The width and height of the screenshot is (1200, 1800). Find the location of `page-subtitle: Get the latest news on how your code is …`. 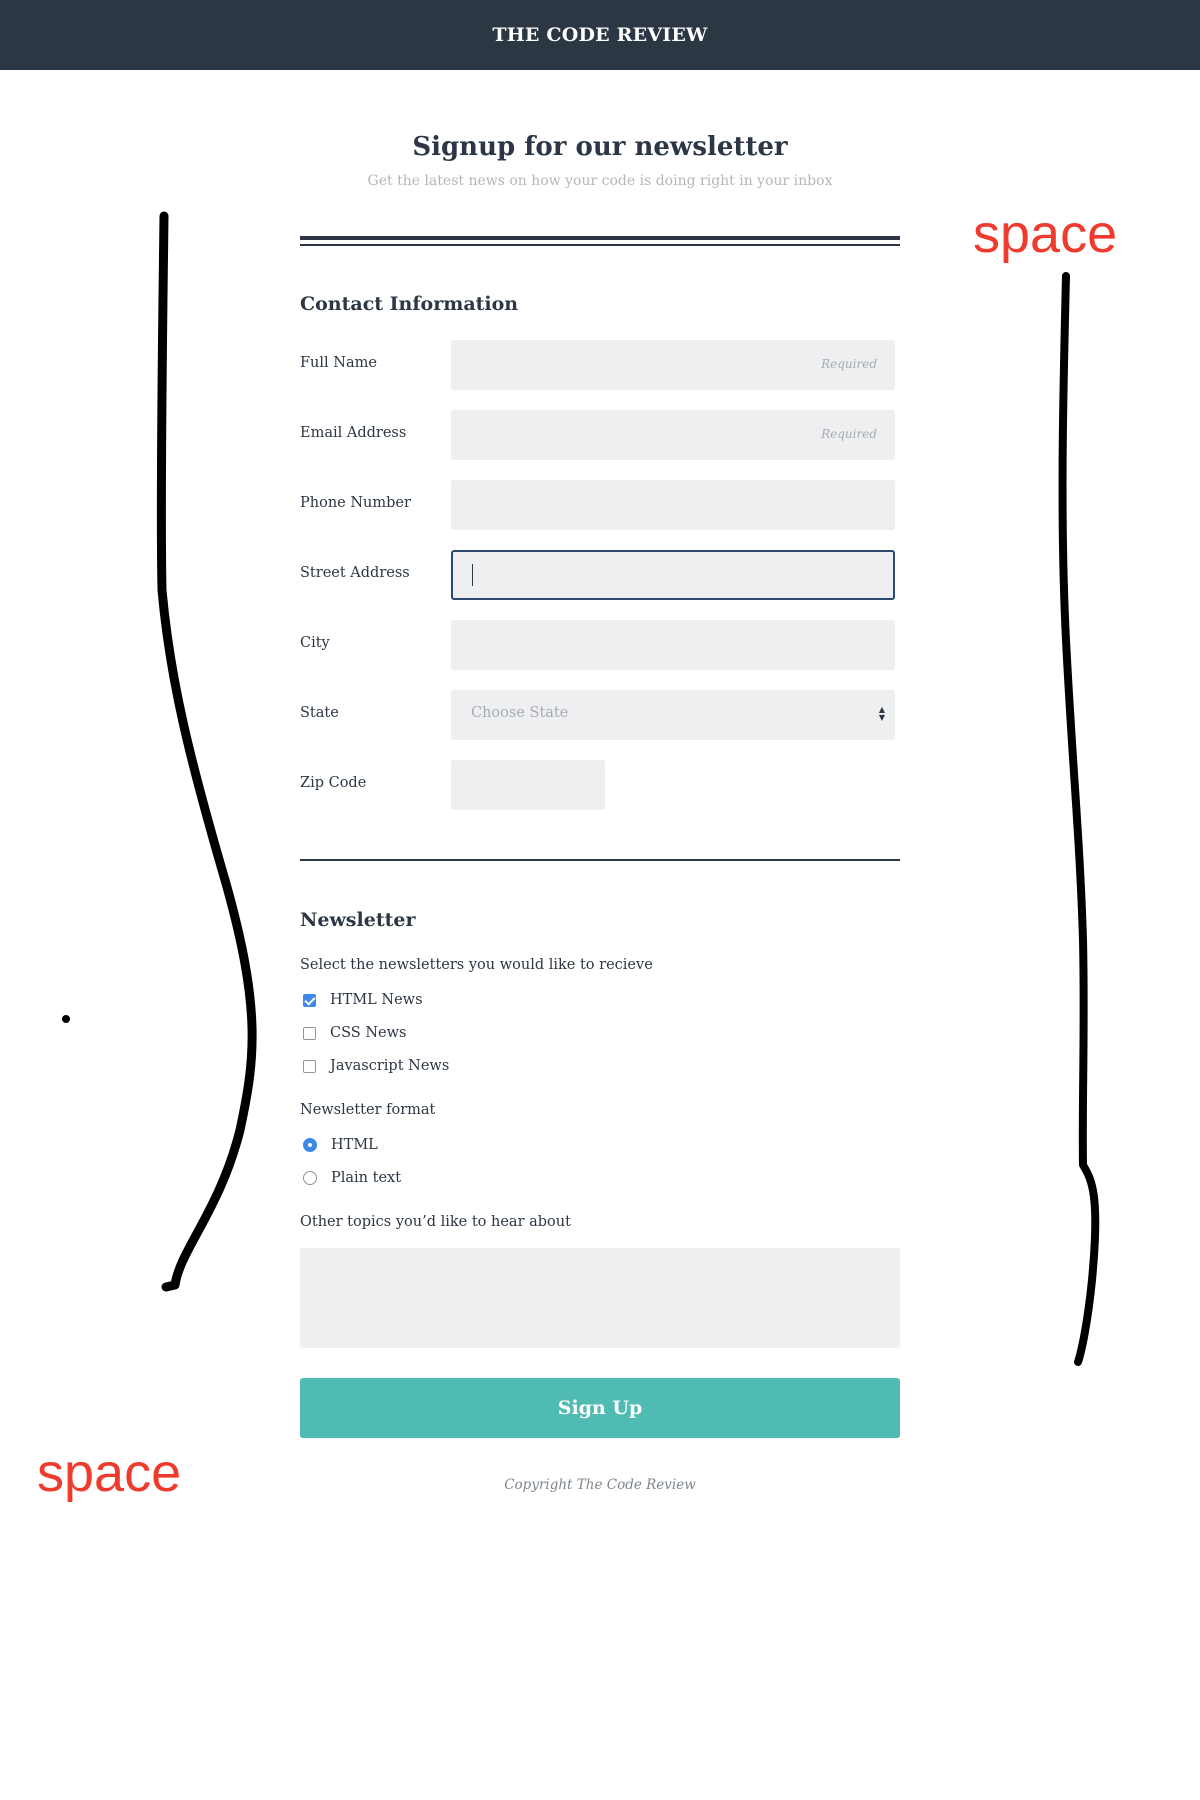

page-subtitle: Get the latest news on how your code is … is located at coordinates (600, 181).